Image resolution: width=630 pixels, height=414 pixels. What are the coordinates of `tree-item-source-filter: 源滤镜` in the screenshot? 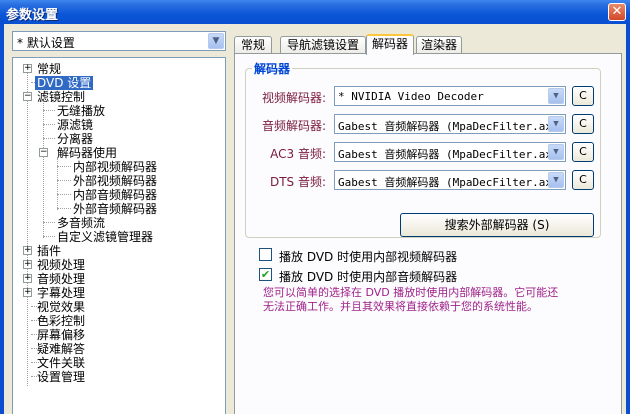 It's located at (75, 125).